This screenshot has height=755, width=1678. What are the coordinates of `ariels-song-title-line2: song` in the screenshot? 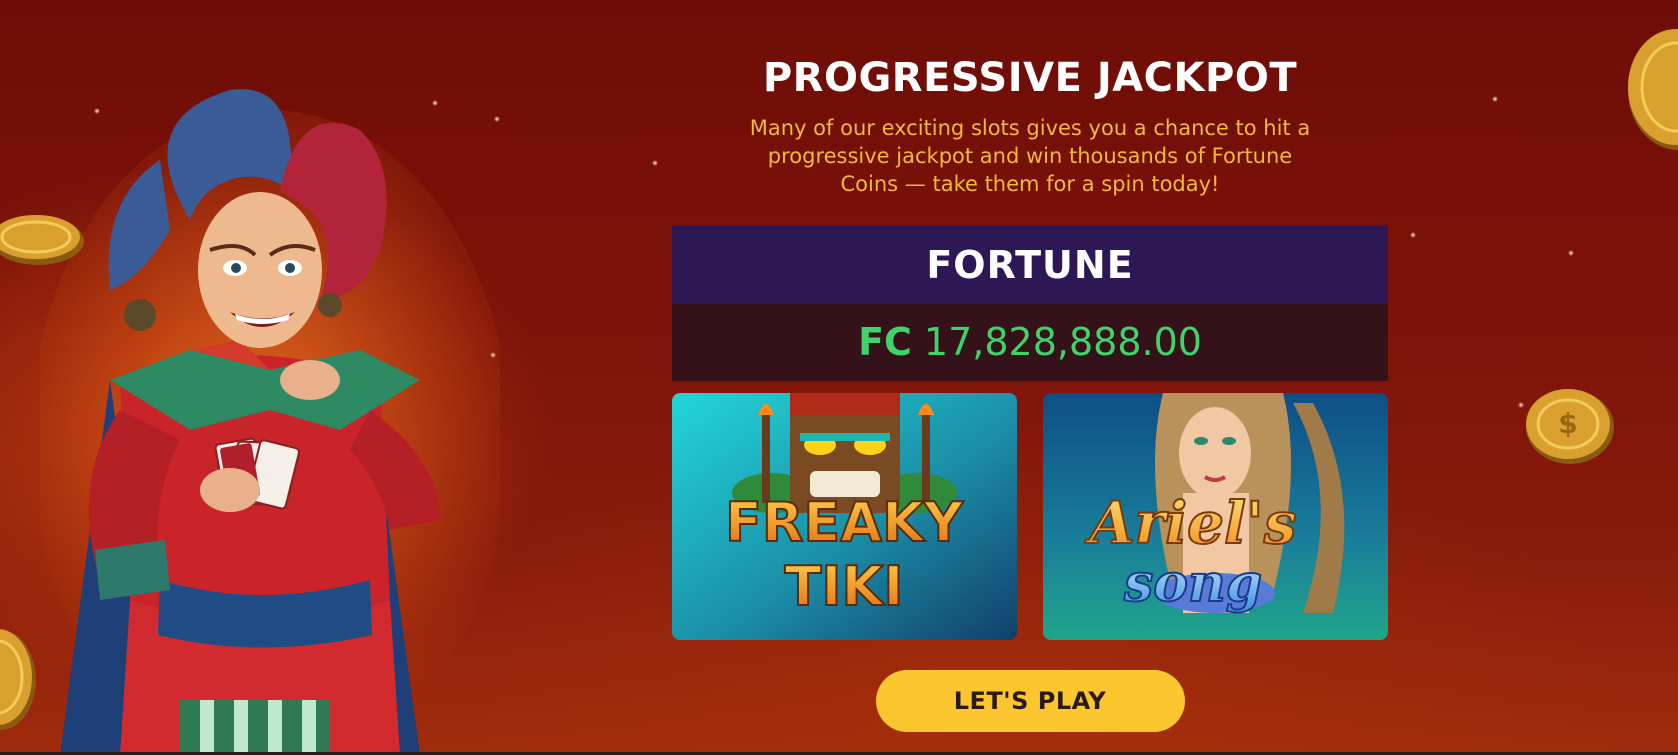 It's located at (1192, 583).